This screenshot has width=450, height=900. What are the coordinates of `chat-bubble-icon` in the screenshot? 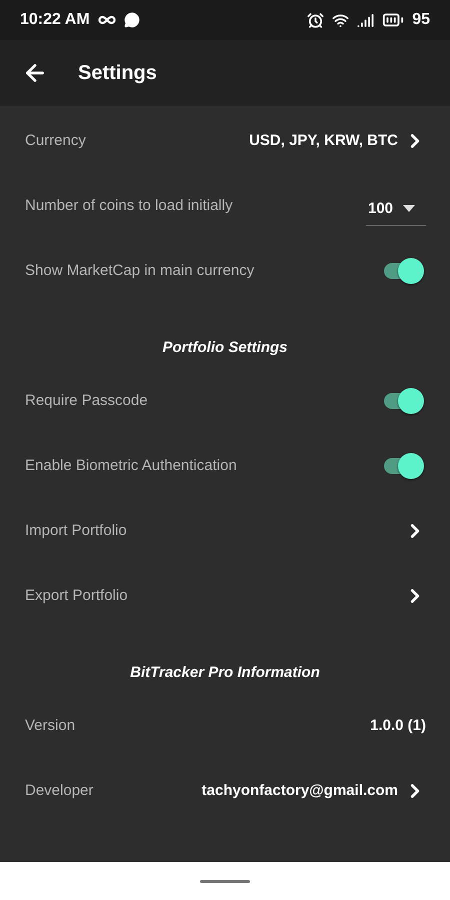 It's located at (132, 20).